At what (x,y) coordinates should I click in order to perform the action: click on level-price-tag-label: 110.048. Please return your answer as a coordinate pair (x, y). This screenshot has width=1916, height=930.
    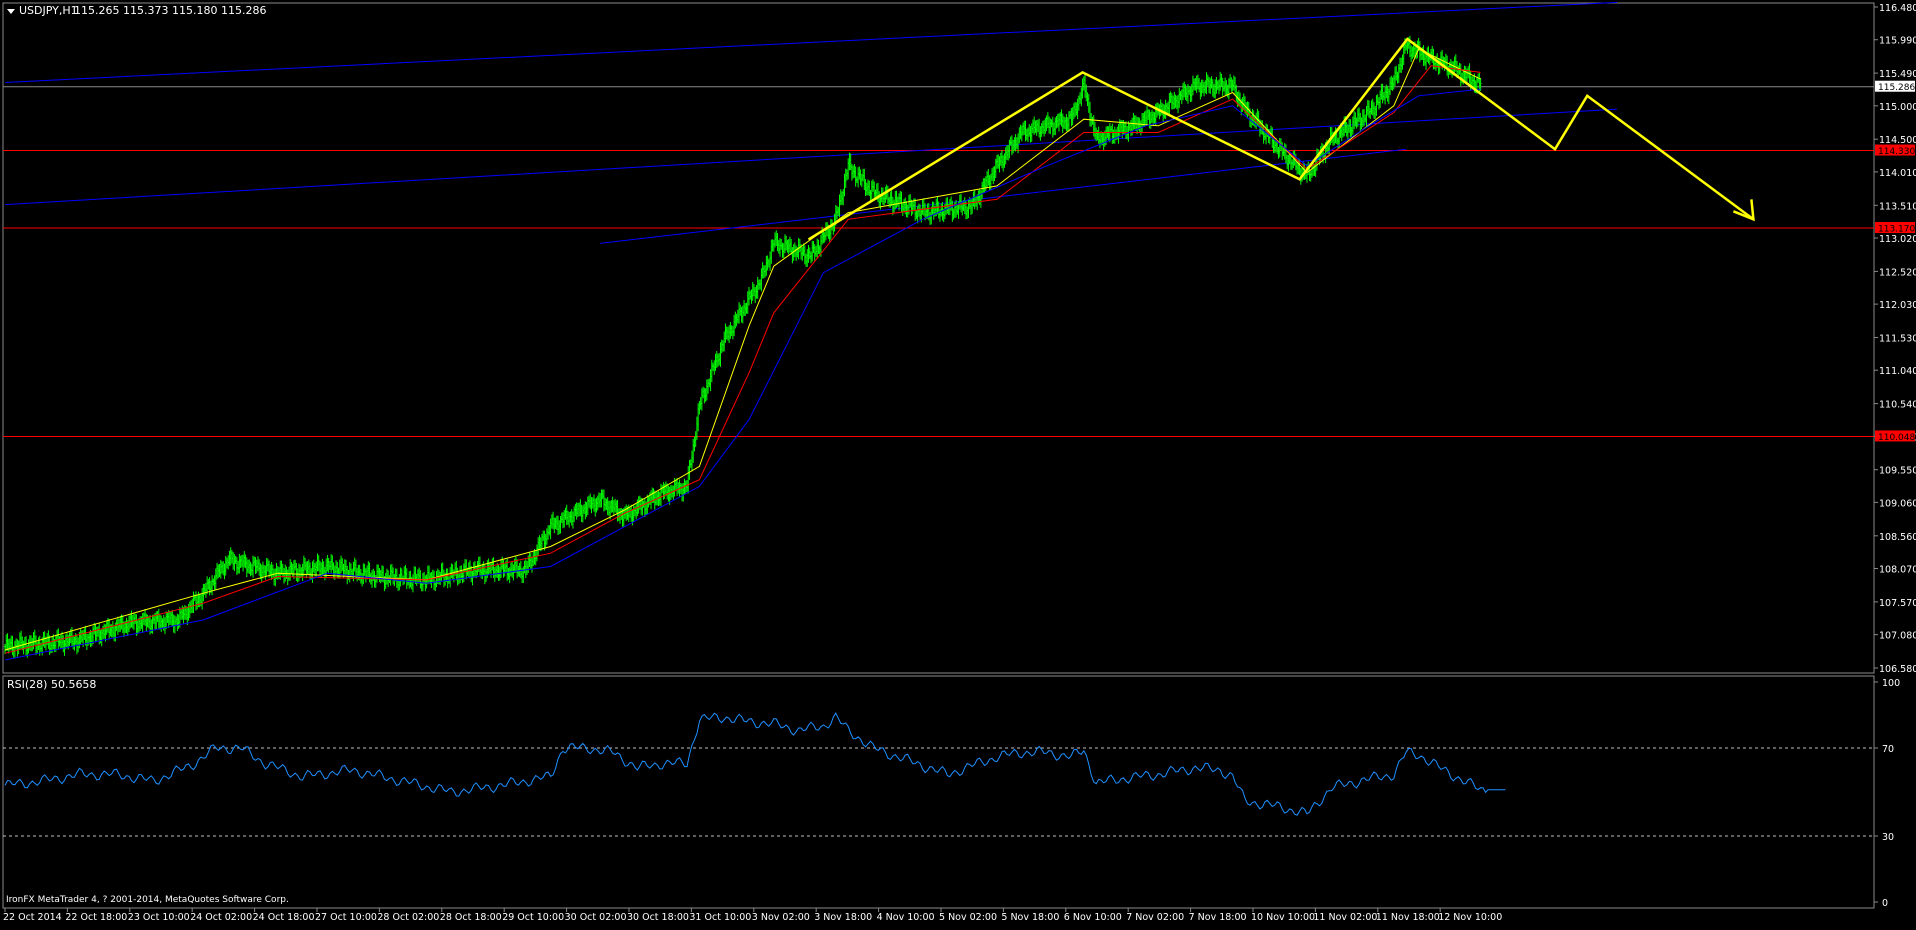
    Looking at the image, I should click on (1896, 438).